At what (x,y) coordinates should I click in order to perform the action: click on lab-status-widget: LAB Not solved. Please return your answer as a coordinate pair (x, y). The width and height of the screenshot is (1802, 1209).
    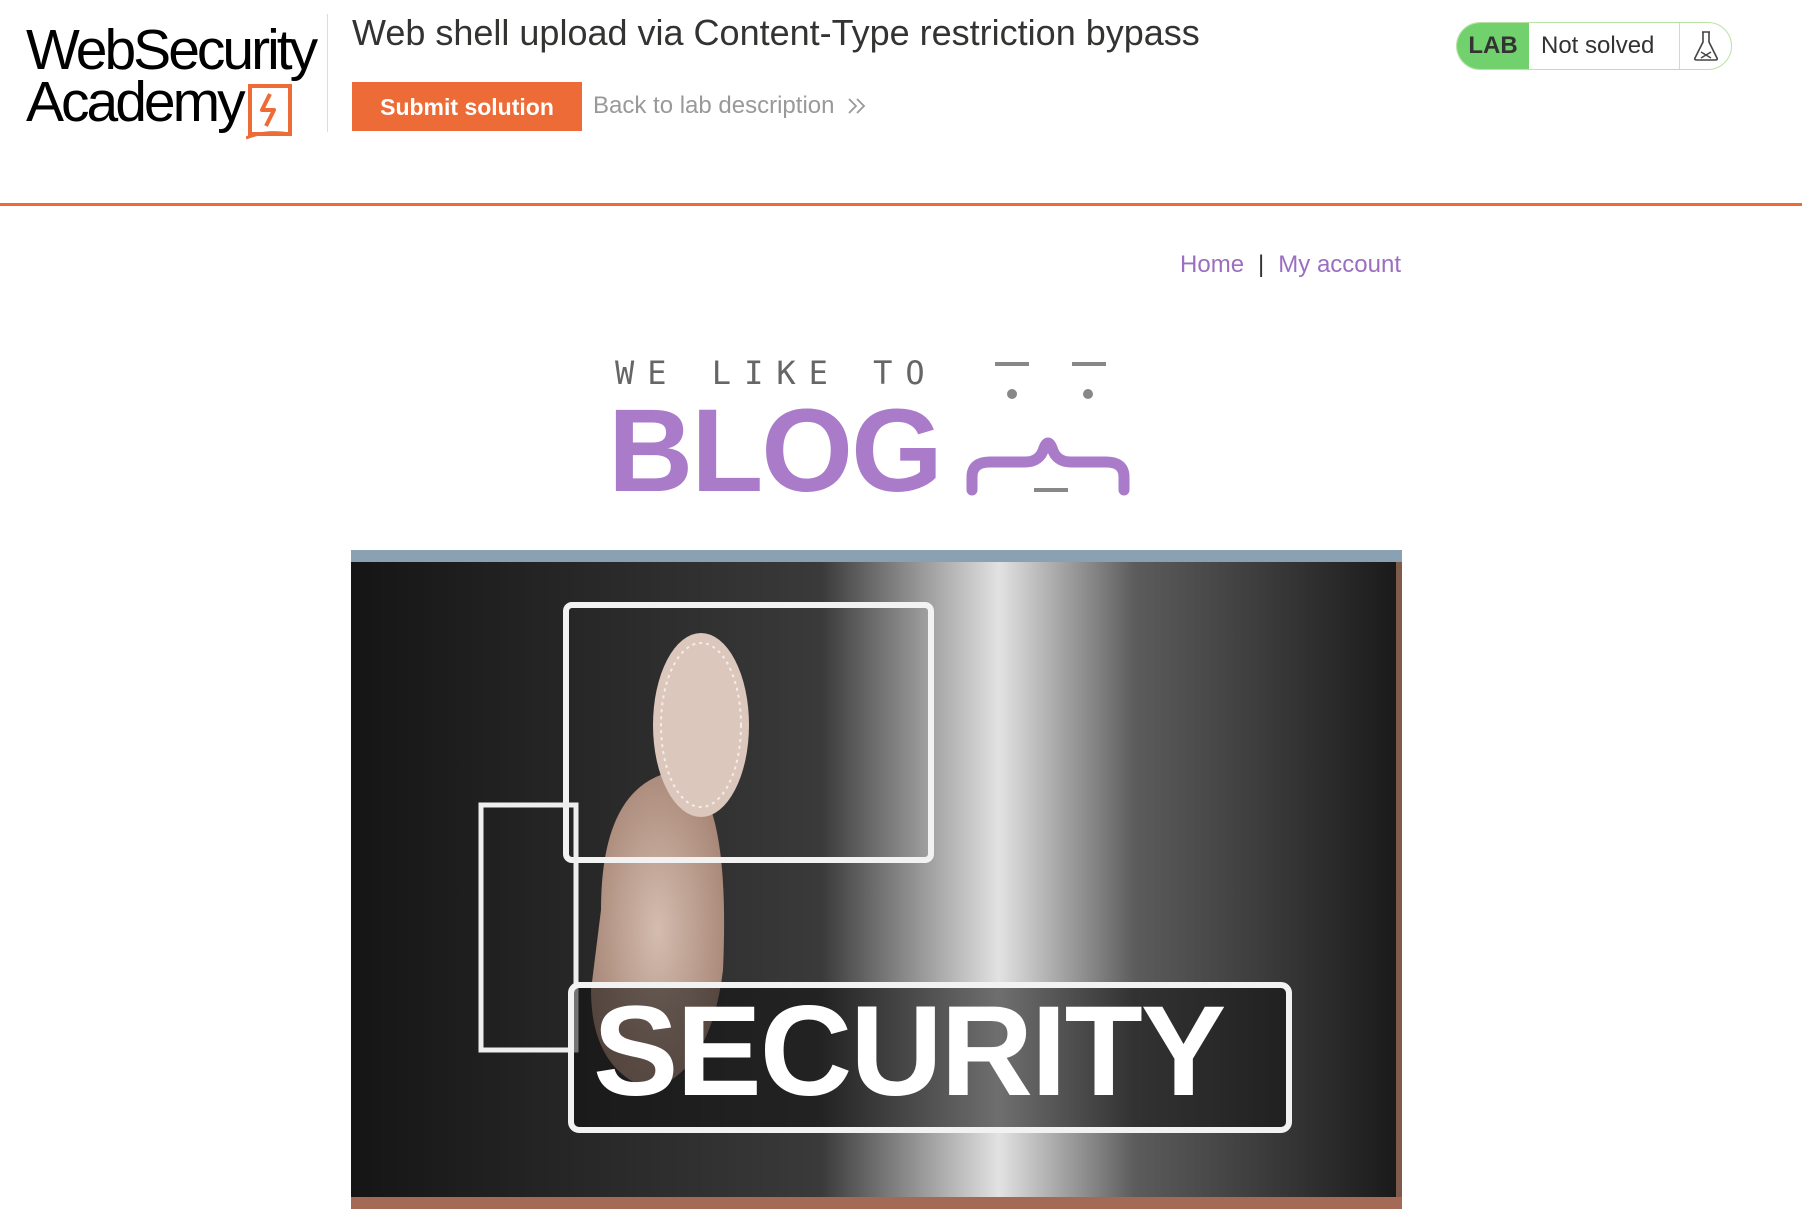
    Looking at the image, I should click on (1594, 46).